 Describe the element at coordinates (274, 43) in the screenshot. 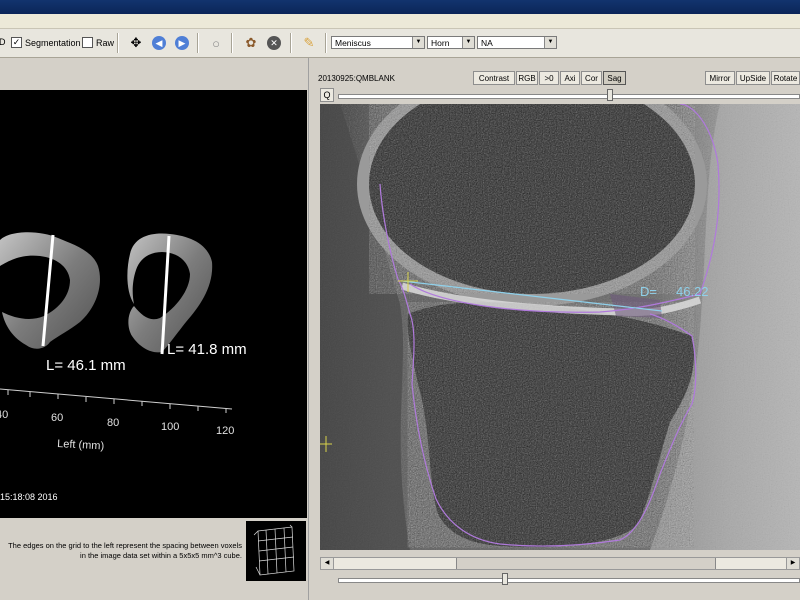

I see `close-icon: ✕` at that location.